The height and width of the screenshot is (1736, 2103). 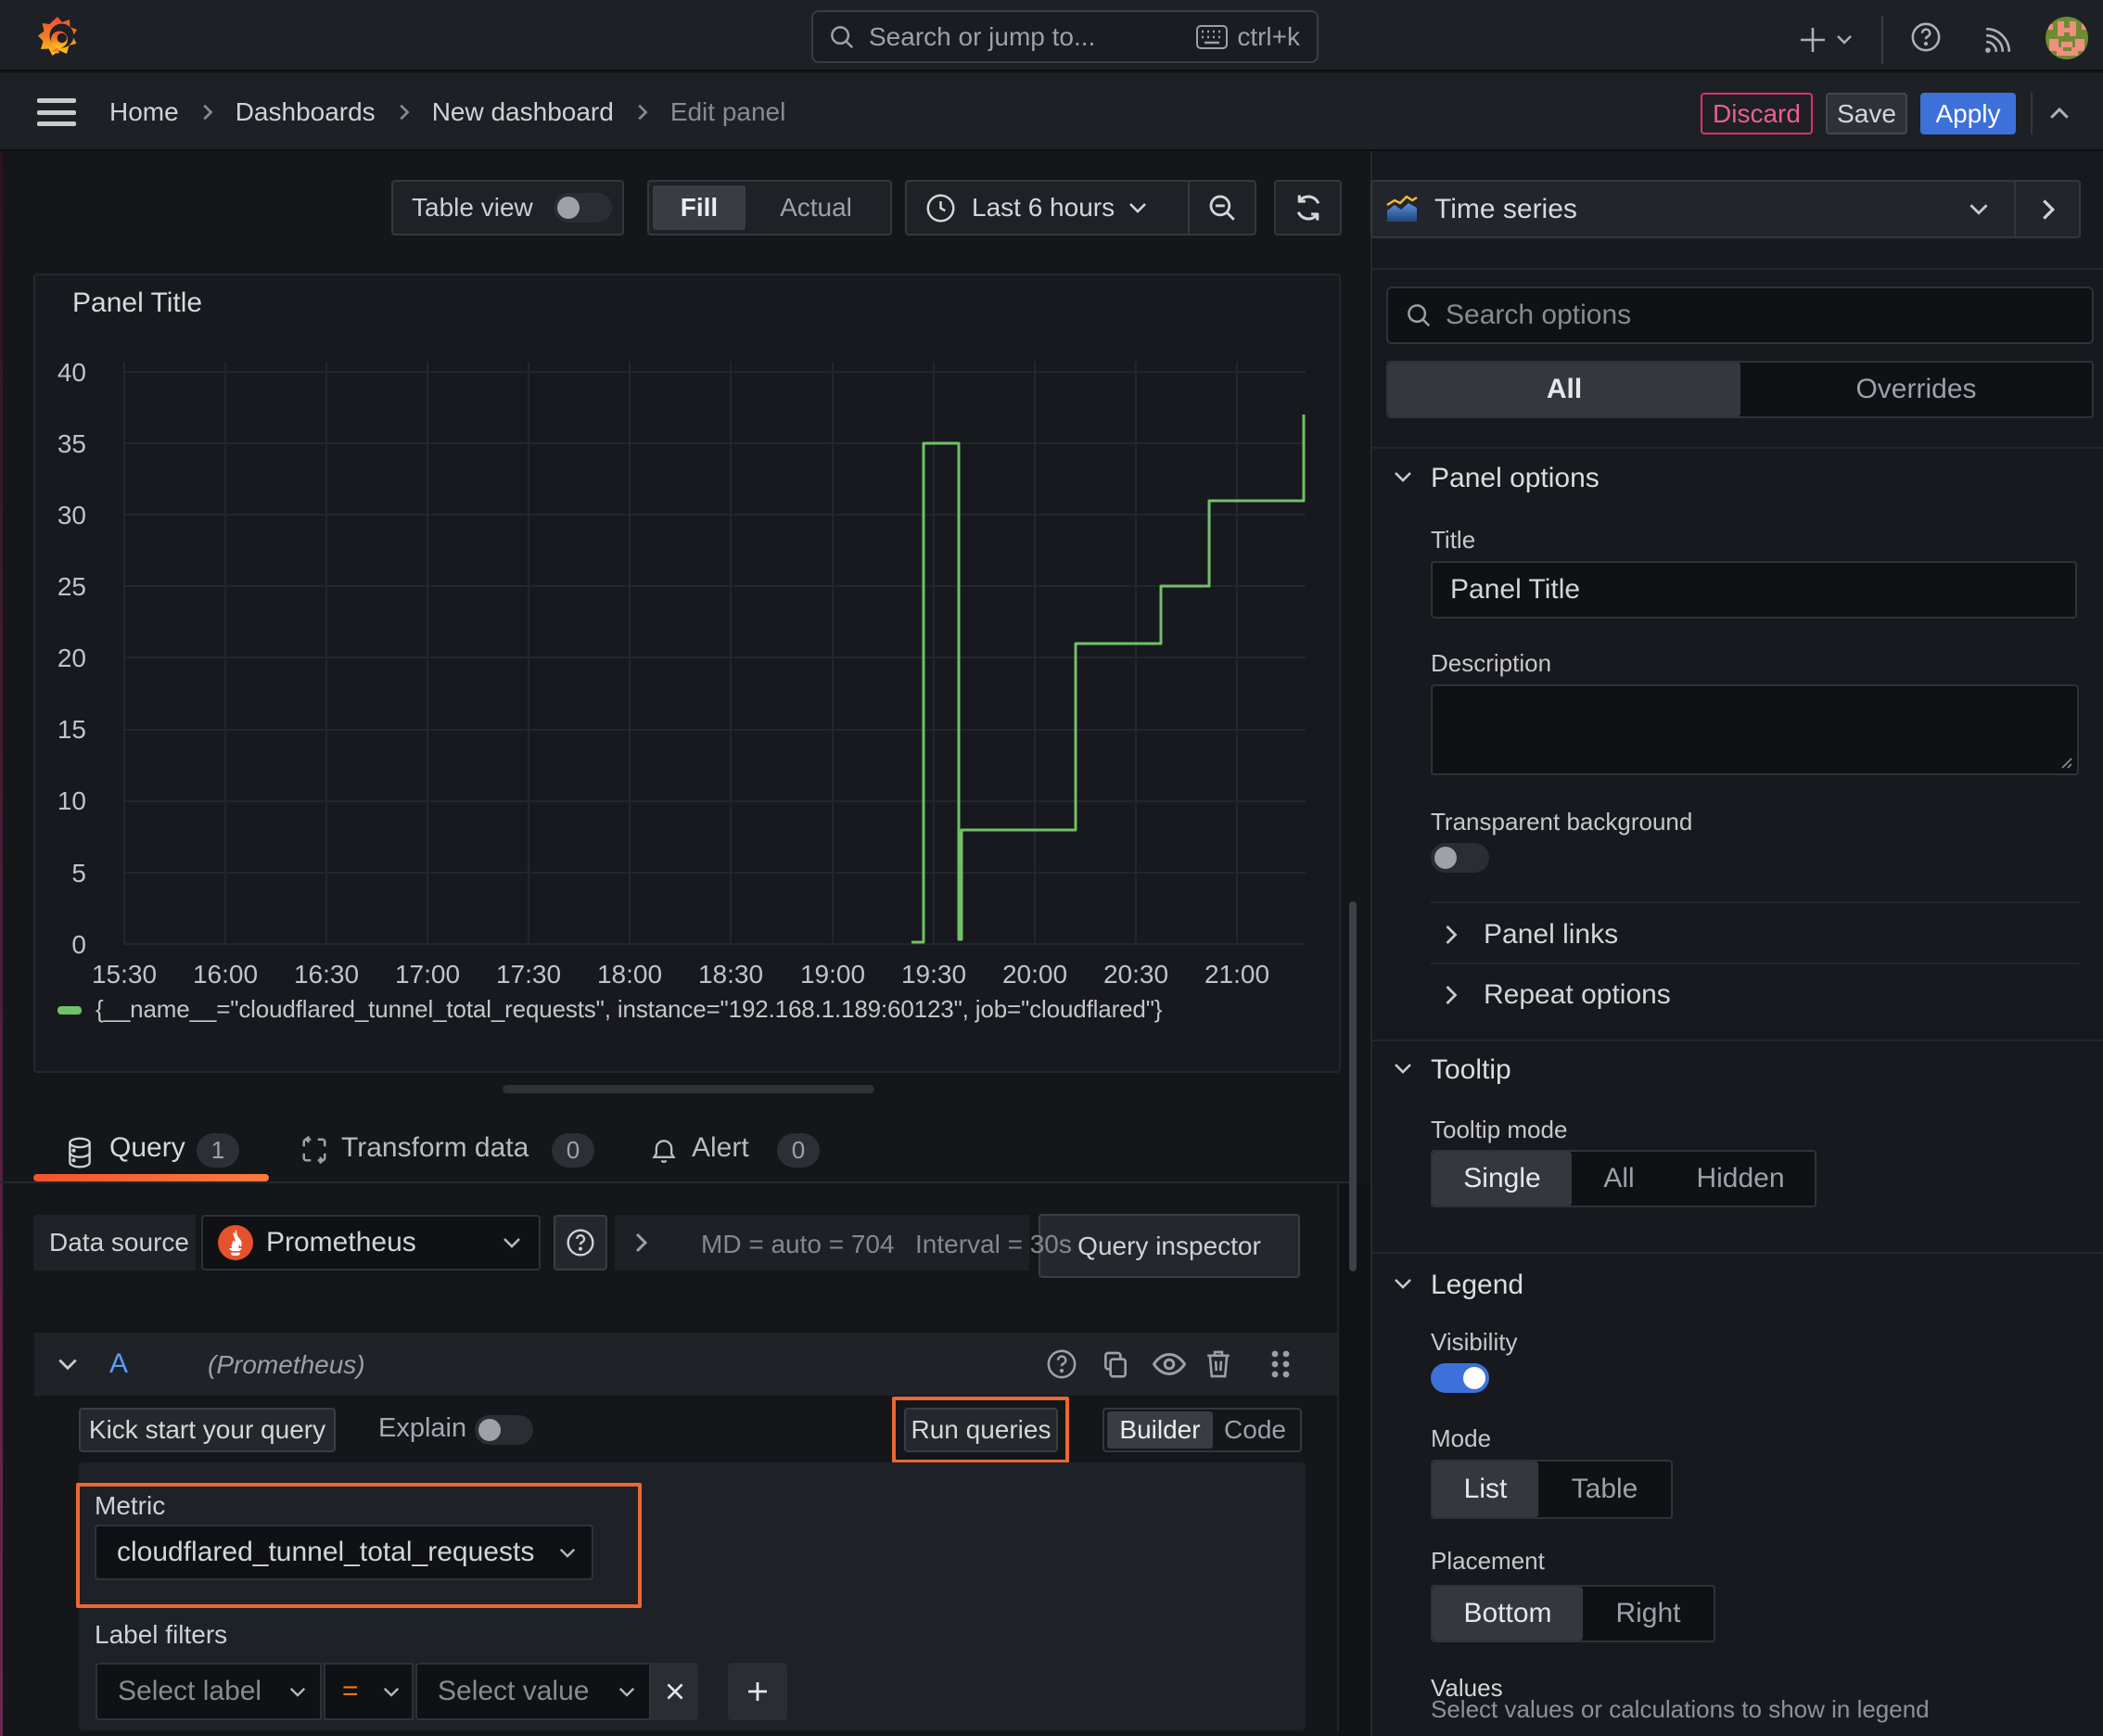 What do you see at coordinates (71, 515) in the screenshot?
I see `svg-text: 30` at bounding box center [71, 515].